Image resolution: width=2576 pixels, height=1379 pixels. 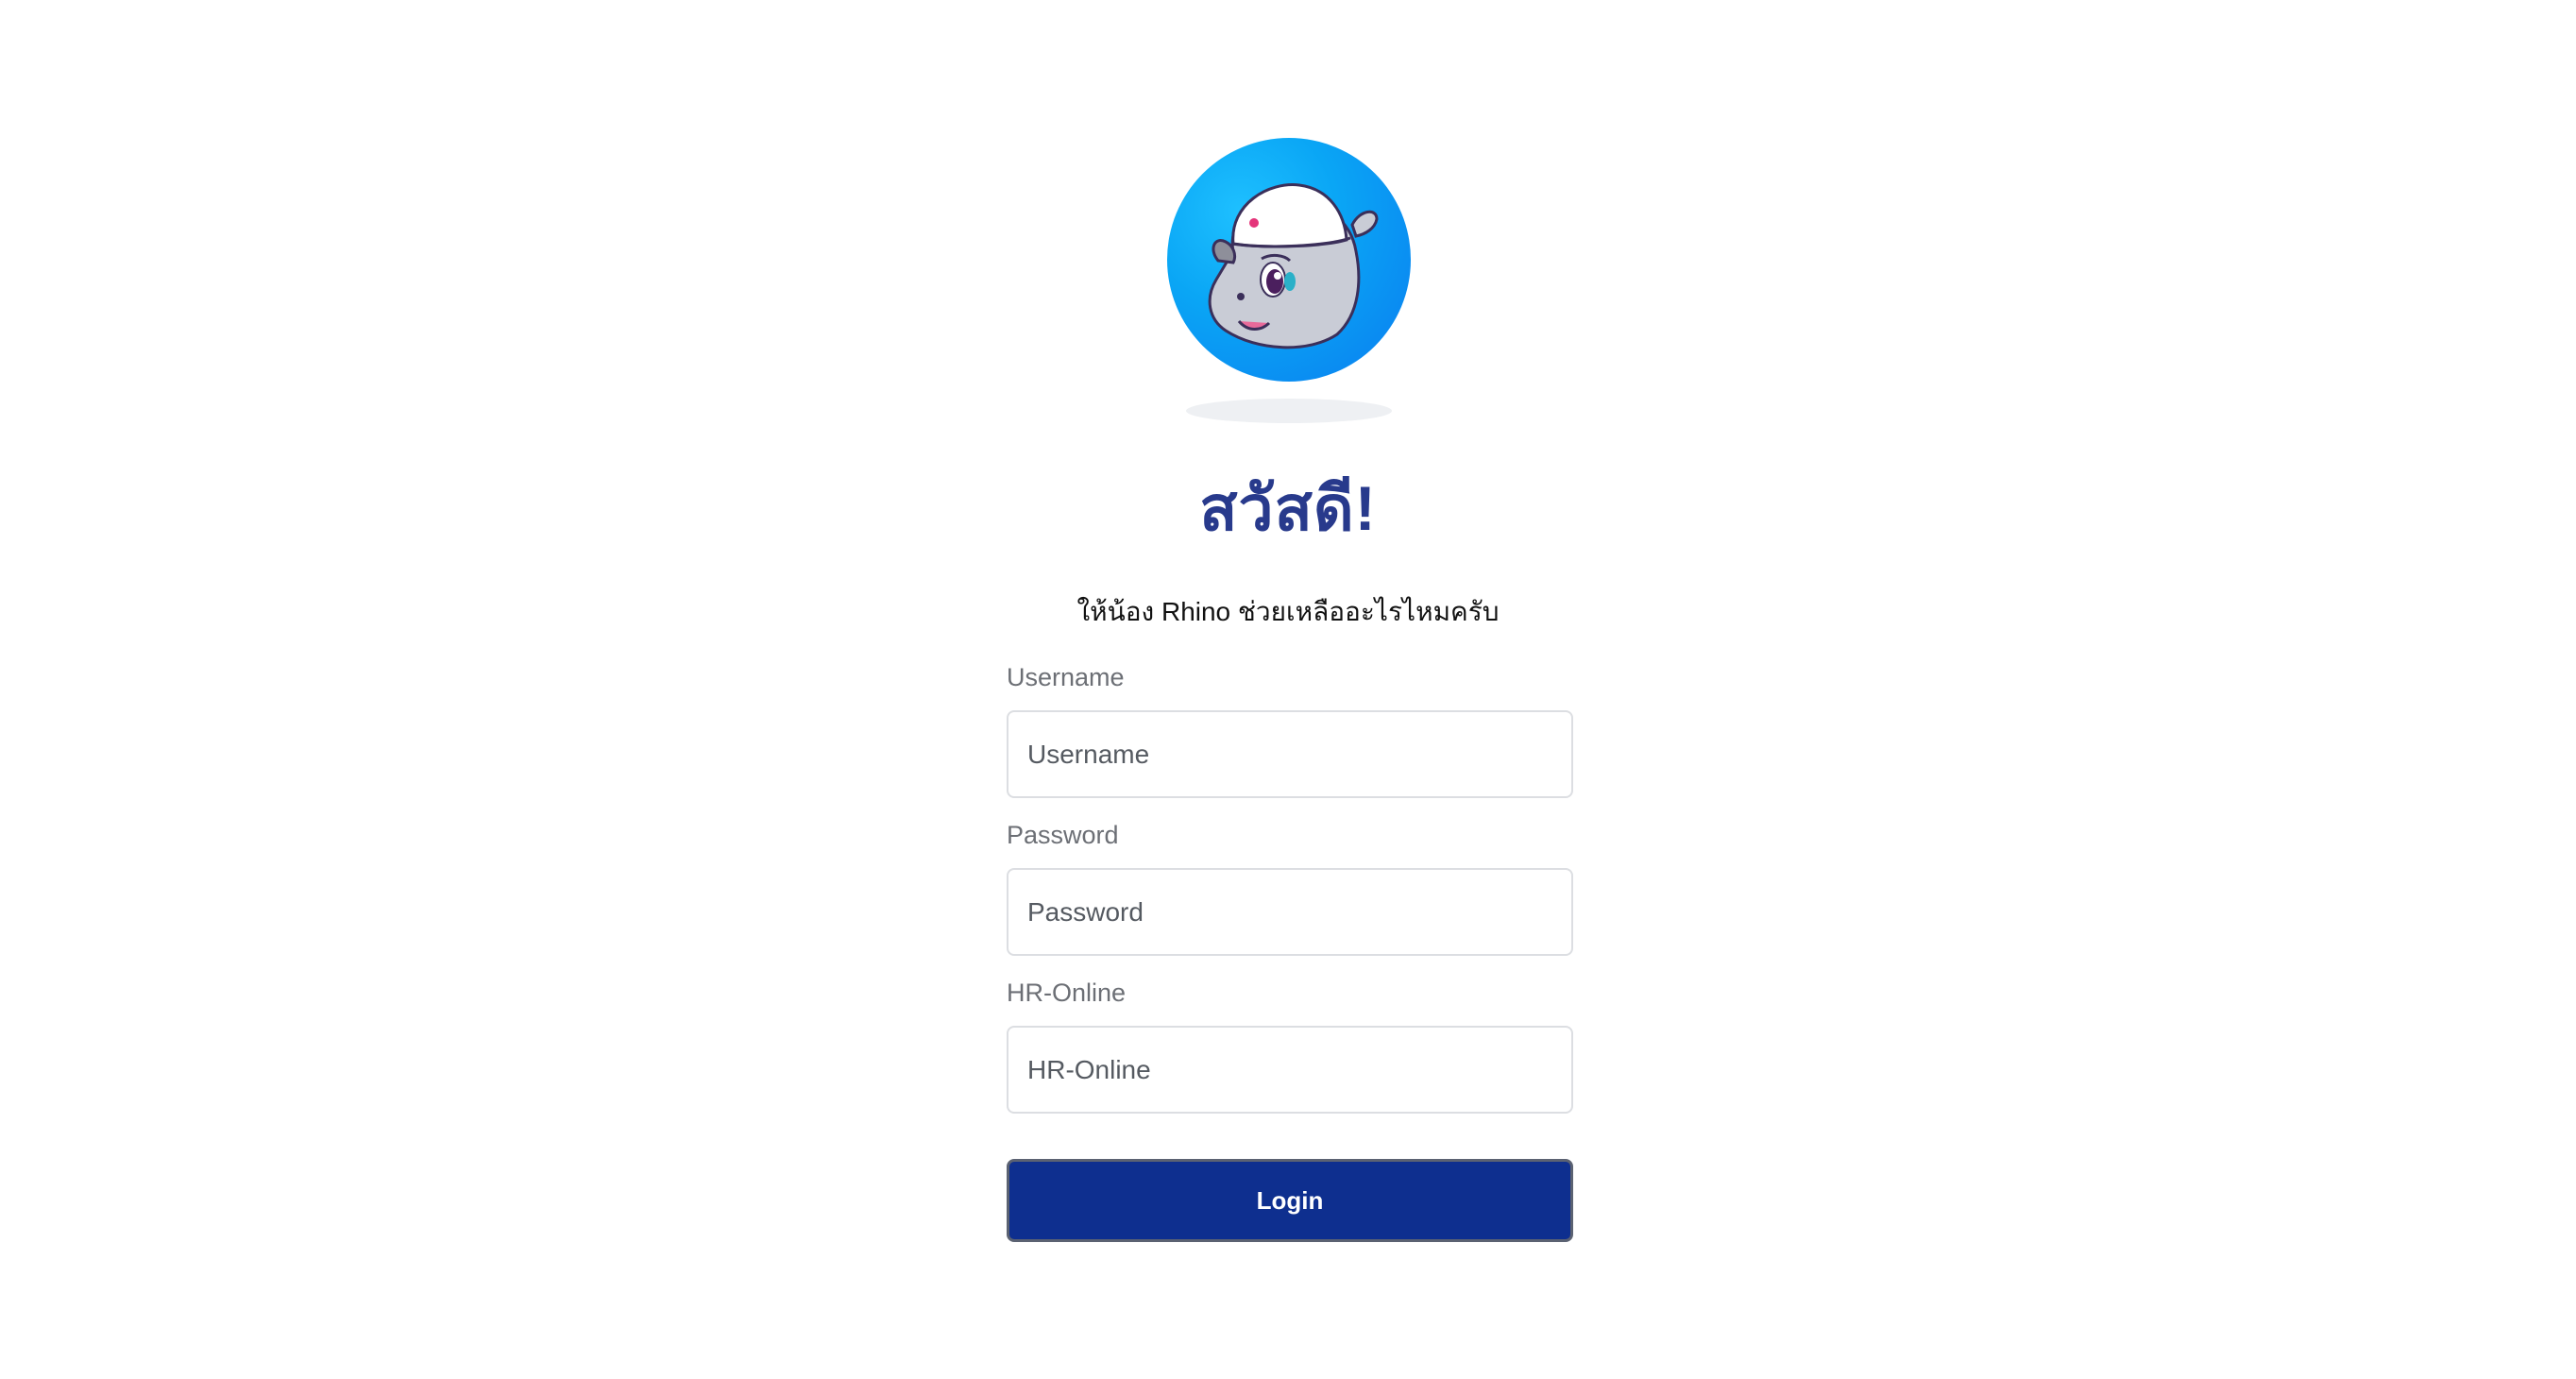 I want to click on avatar, so click(x=1289, y=260).